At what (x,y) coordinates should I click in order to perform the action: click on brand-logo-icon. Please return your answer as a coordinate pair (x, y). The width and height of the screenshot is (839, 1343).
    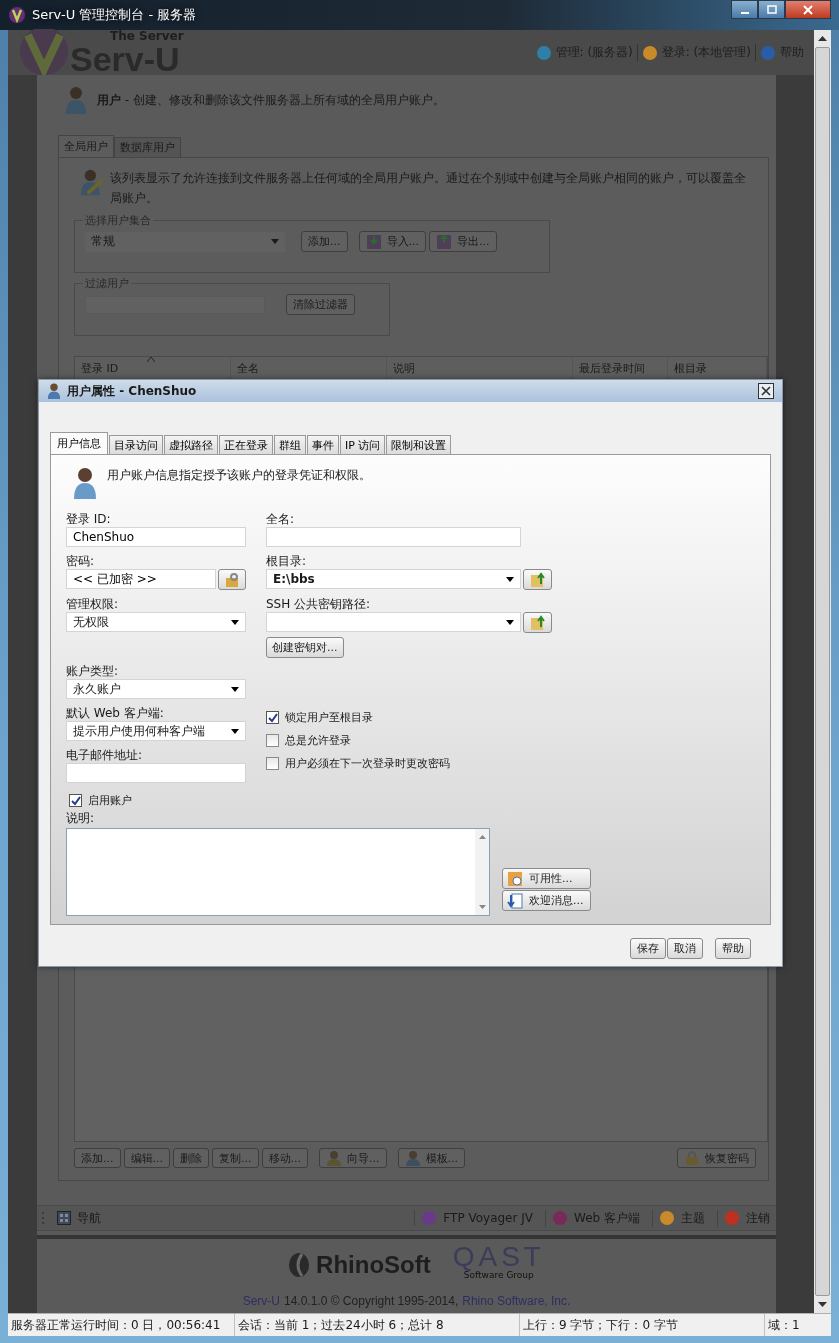
    Looking at the image, I should click on (299, 1264).